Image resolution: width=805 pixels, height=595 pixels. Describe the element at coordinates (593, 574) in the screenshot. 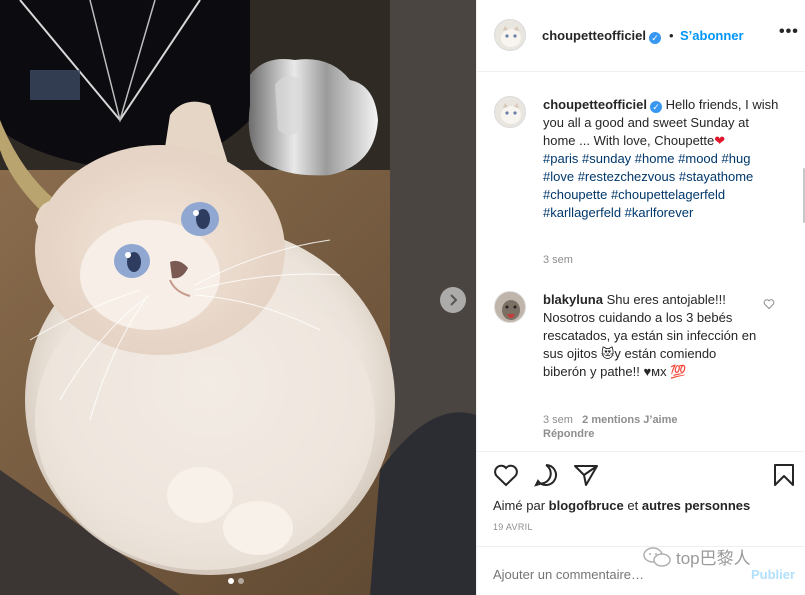

I see `comment-input` at that location.